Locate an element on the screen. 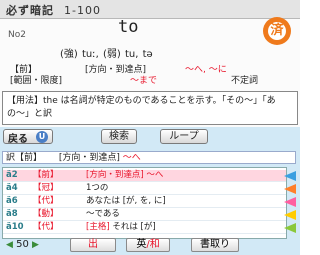 This screenshot has width=320, height=255. list-item: ä6 【代】 あなたは [が, を, に] is located at coordinates (144, 202).